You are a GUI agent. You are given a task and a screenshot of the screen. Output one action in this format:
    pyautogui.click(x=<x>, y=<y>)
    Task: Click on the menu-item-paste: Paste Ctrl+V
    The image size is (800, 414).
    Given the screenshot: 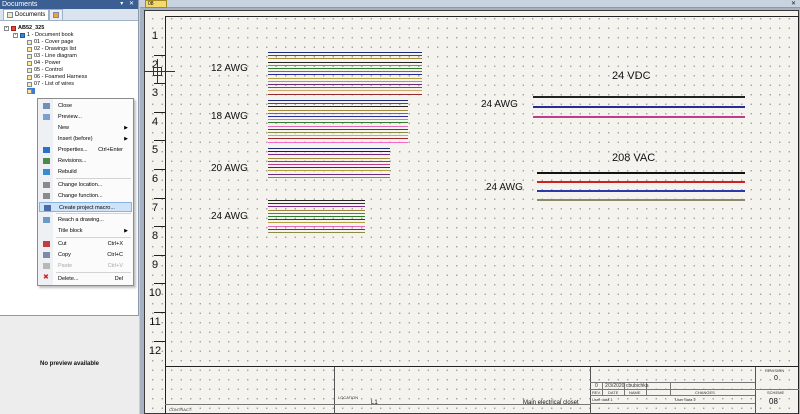 What is the action you would take?
    pyautogui.click(x=85, y=266)
    